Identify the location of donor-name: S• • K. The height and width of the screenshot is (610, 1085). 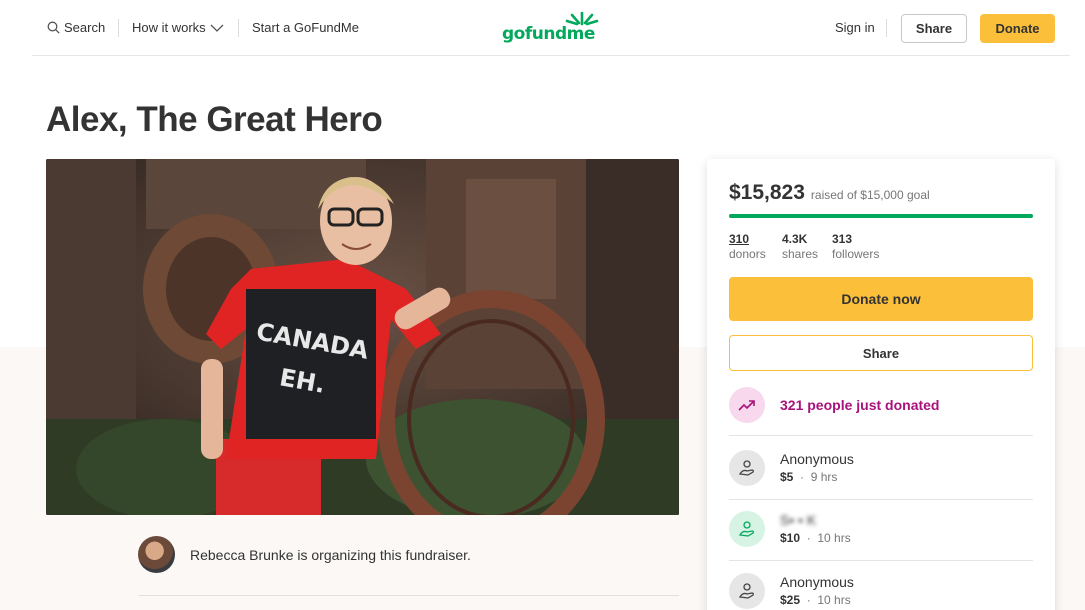
(798, 520).